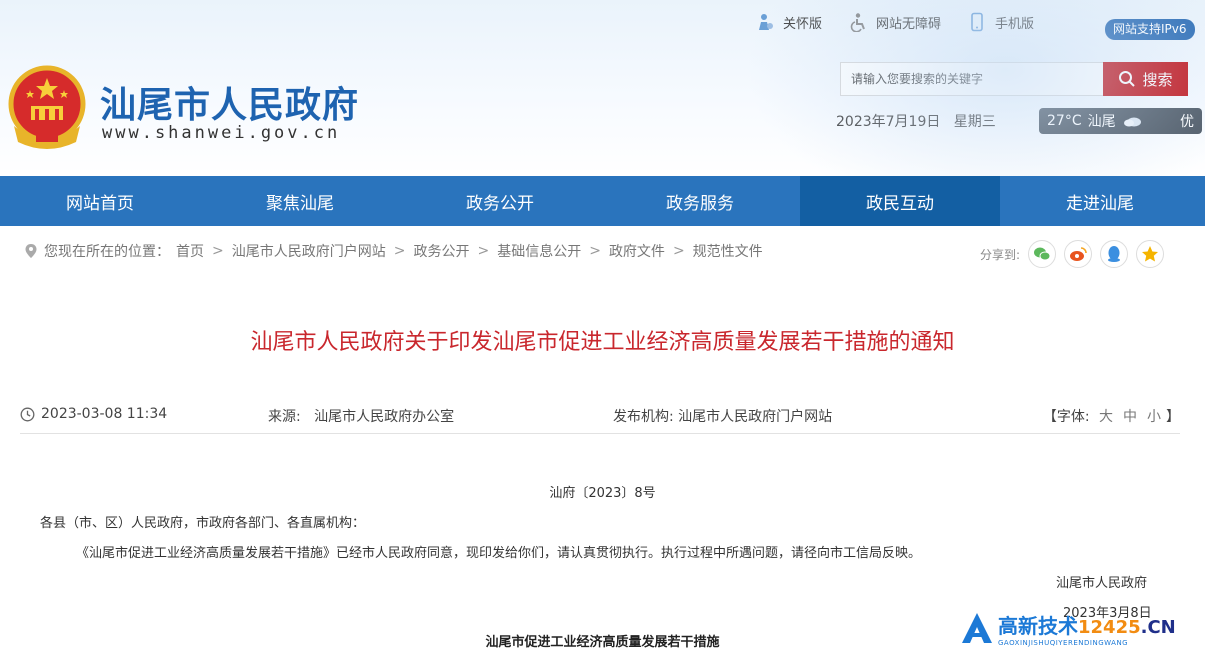 This screenshot has height=652, width=1205. Describe the element at coordinates (1109, 627) in the screenshot. I see `watermark-number: 12425` at that location.